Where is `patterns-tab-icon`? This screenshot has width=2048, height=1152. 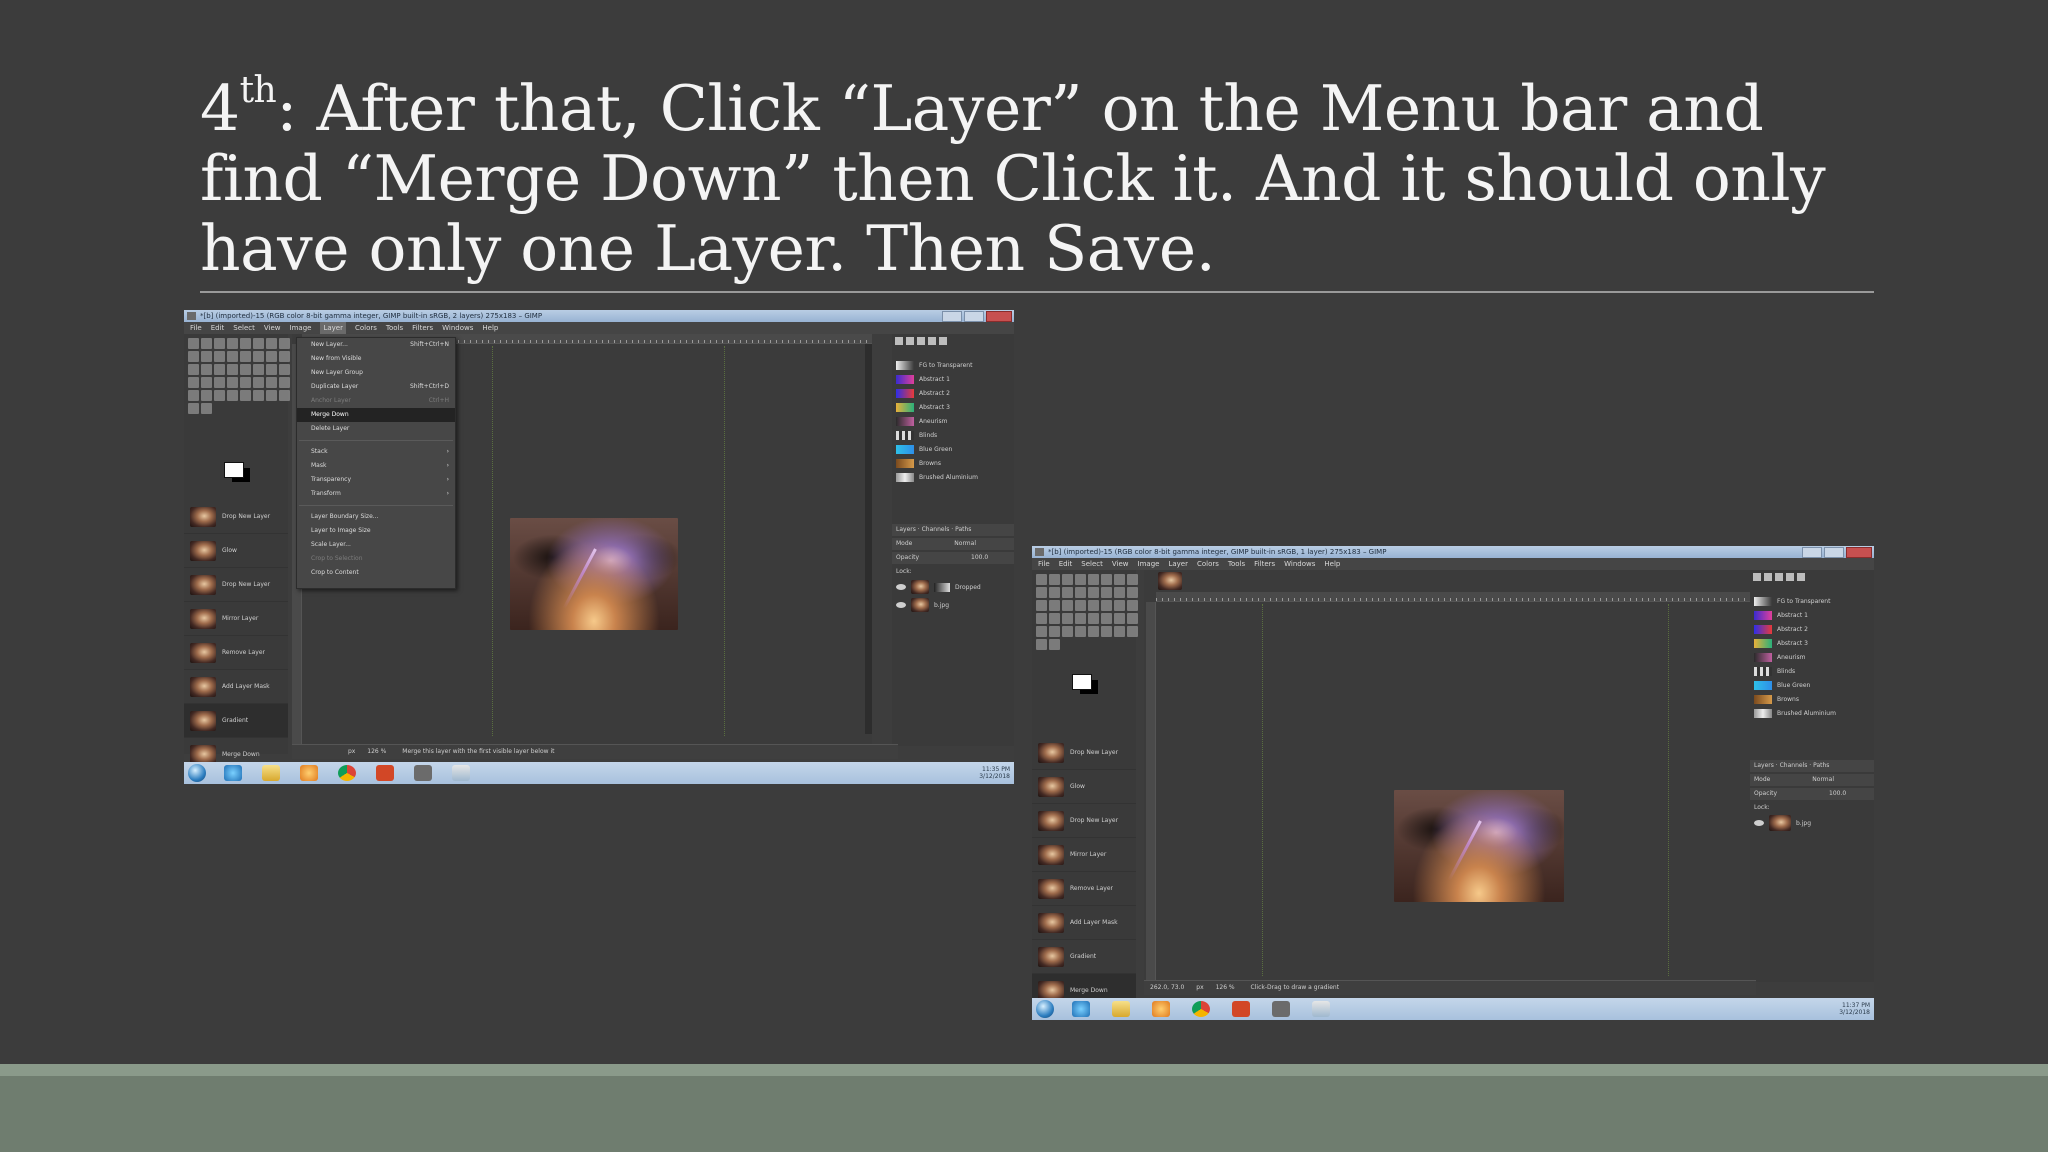
patterns-tab-icon is located at coordinates (1768, 577).